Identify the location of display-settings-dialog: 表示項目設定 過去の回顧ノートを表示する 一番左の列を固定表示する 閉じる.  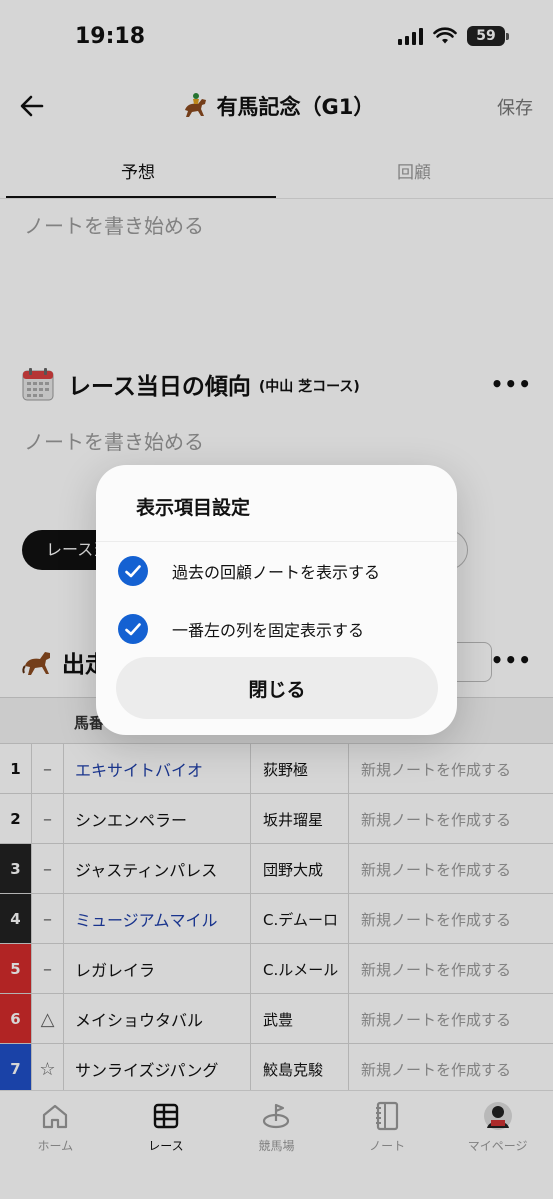
(276, 600).